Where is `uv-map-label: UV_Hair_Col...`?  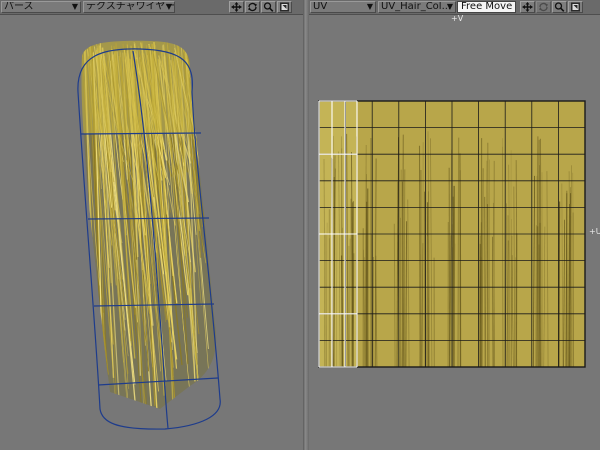
uv-map-label: UV_Hair_Col... is located at coordinates (416, 6).